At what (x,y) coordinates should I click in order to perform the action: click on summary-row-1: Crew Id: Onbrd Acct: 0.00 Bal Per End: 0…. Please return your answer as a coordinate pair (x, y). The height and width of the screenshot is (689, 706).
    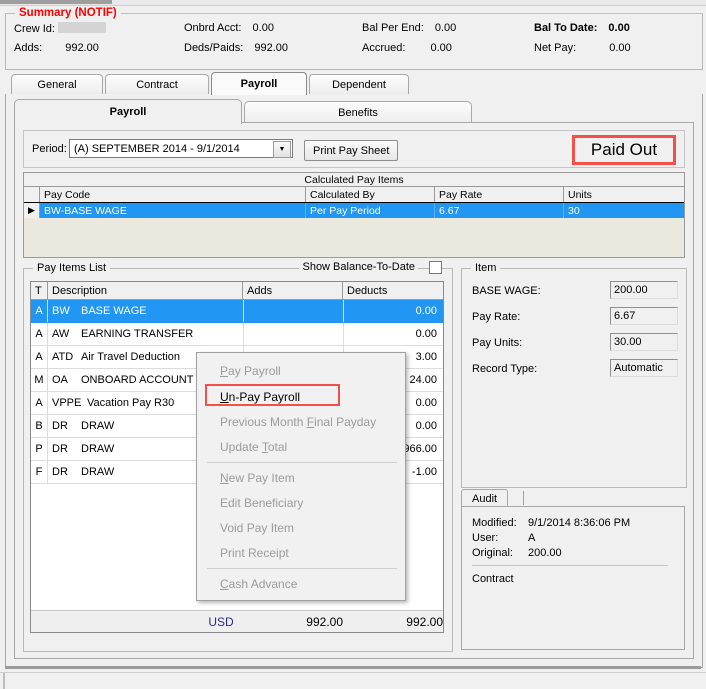
    Looking at the image, I should click on (354, 30).